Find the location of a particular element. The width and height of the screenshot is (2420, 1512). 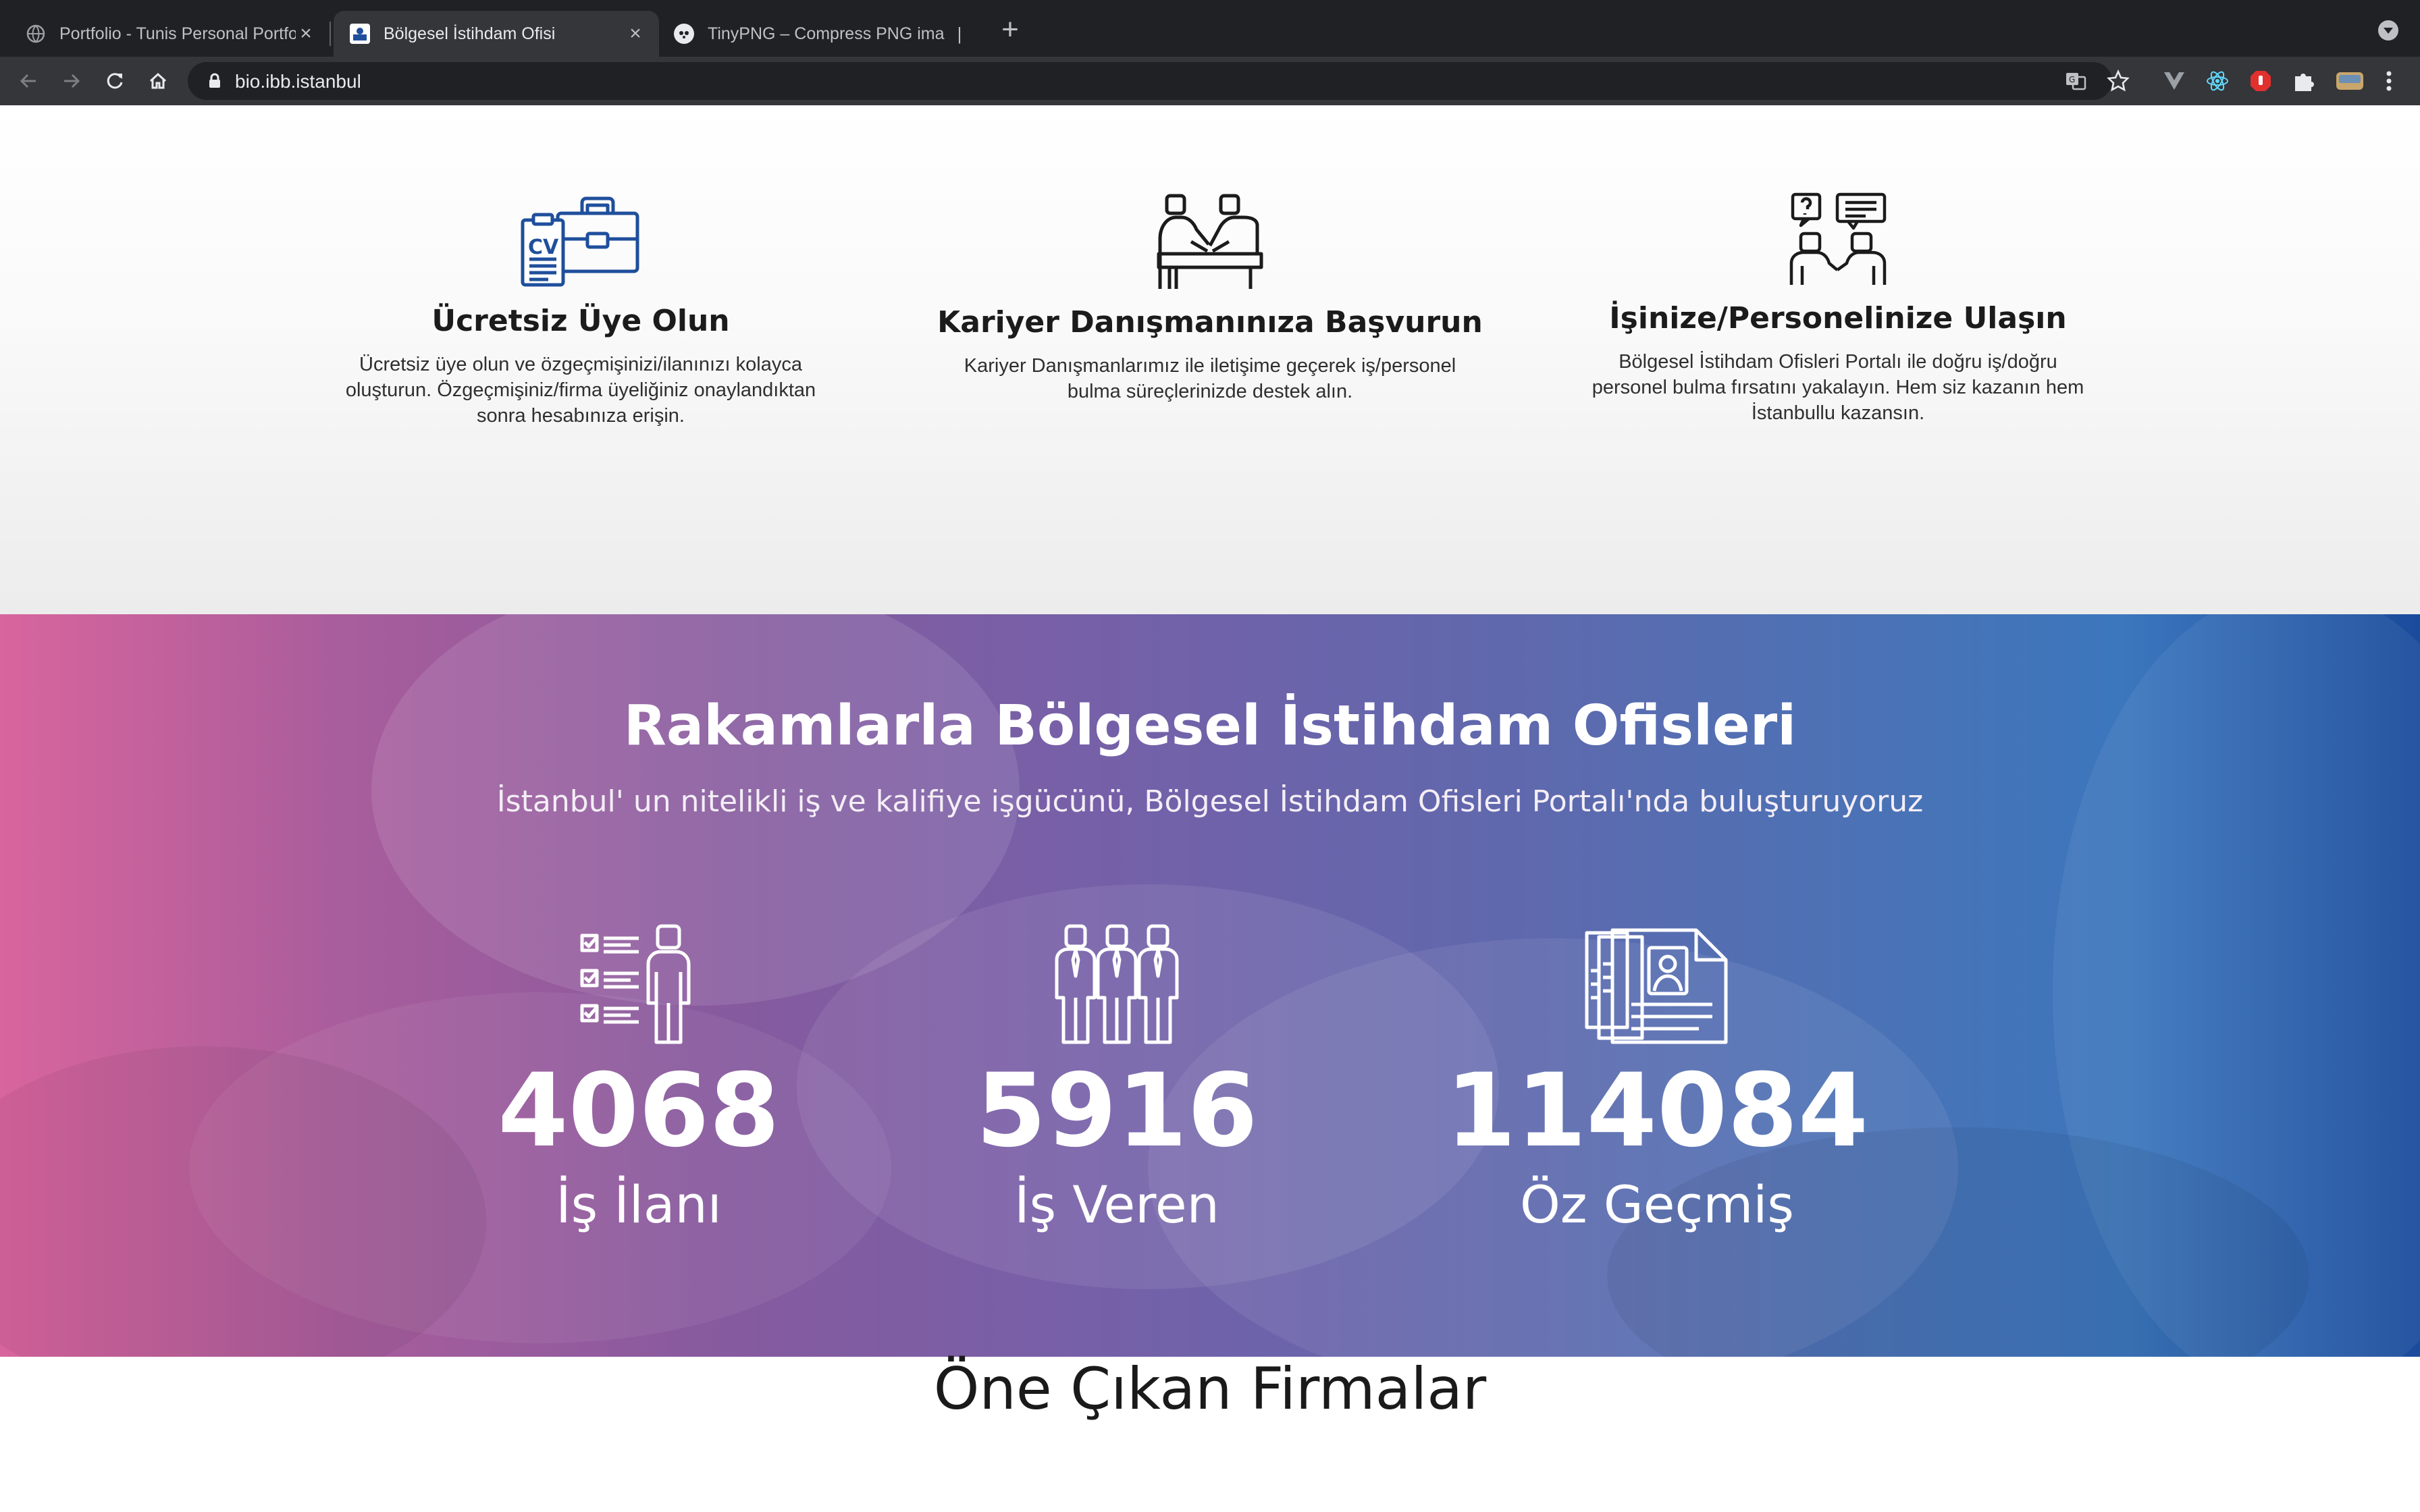

translate-icon: G is located at coordinates (2075, 81).